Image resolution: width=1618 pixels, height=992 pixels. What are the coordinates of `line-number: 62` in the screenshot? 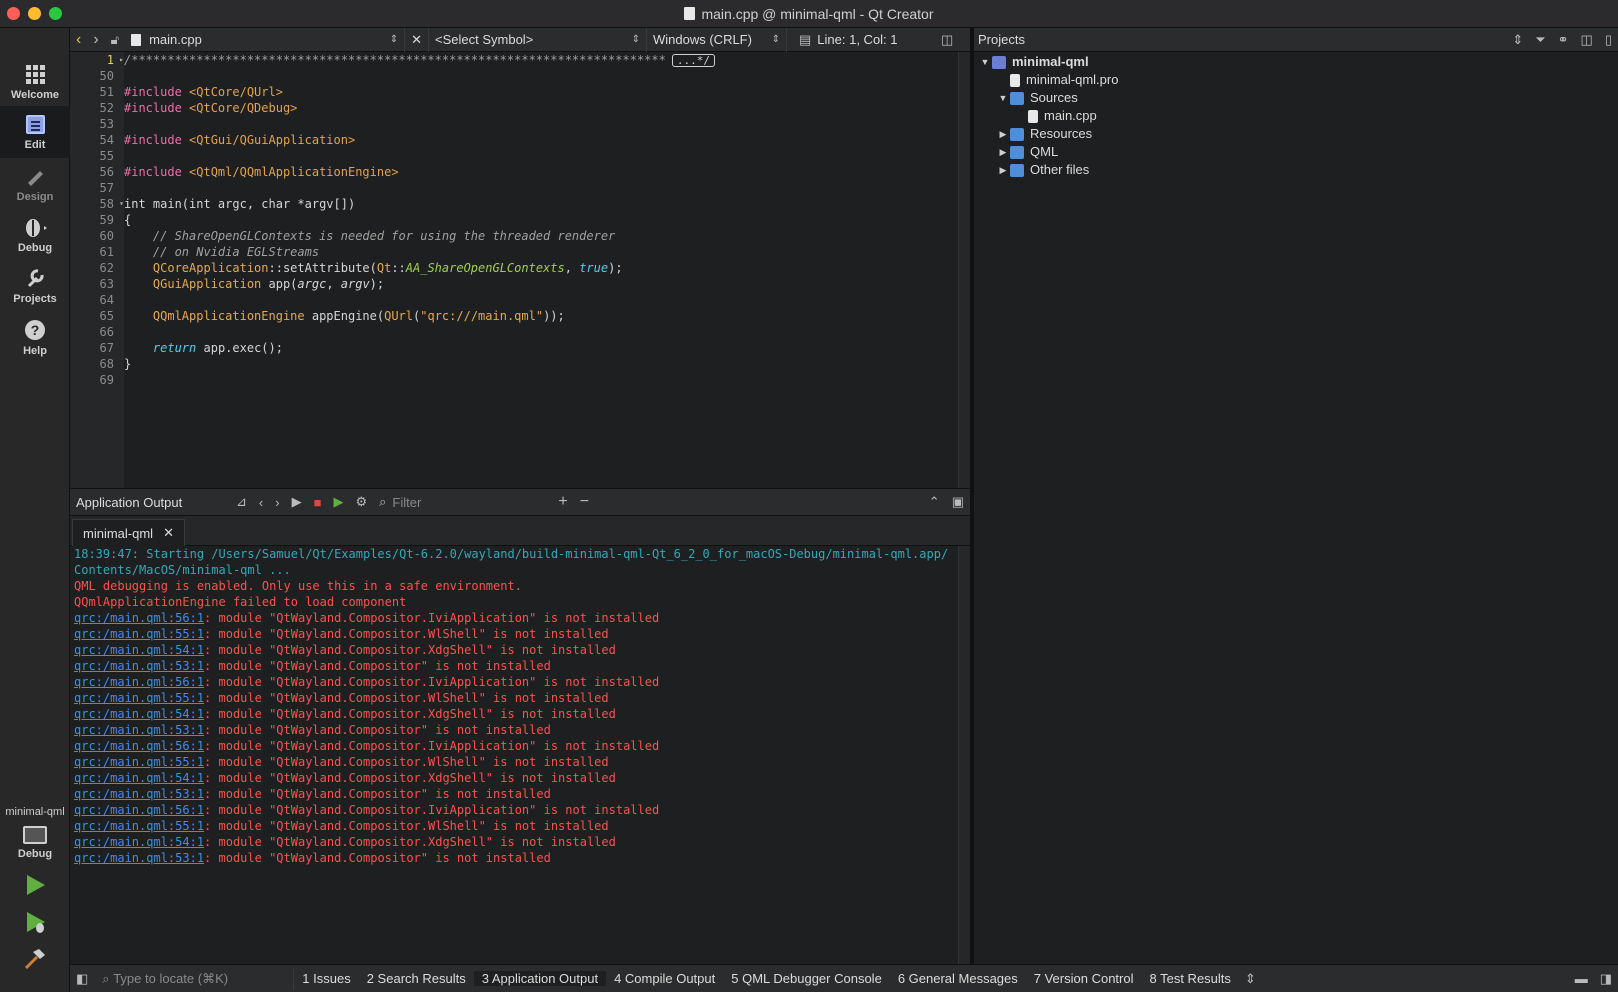 It's located at (106, 268).